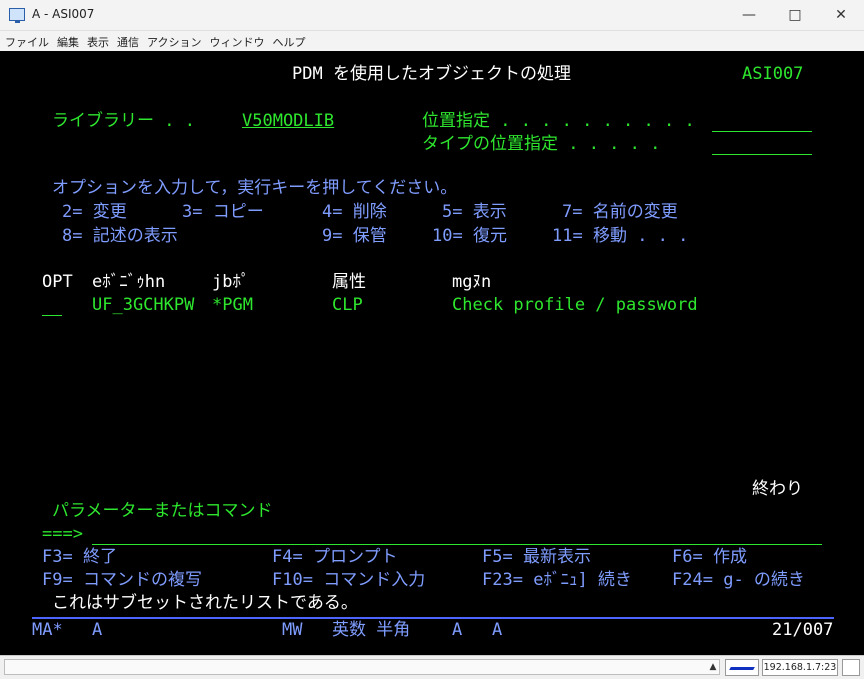  I want to click on end-label: 終わり, so click(777, 489).